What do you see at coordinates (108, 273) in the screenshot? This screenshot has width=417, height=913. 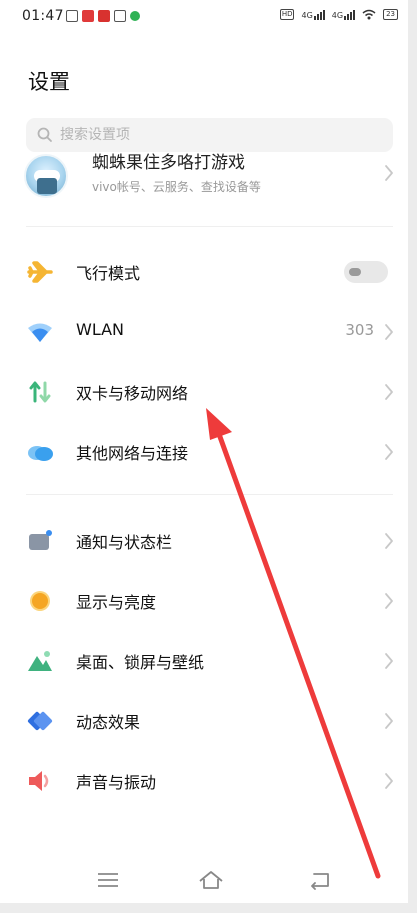 I see `setting-label: 飞行模式` at bounding box center [108, 273].